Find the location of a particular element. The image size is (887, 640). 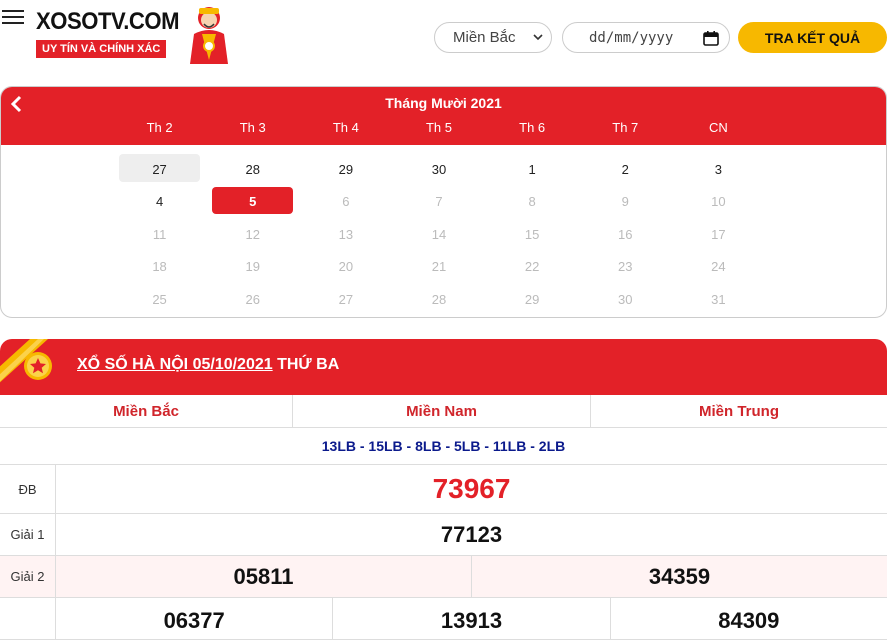

chevron-down-icon is located at coordinates (538, 37).